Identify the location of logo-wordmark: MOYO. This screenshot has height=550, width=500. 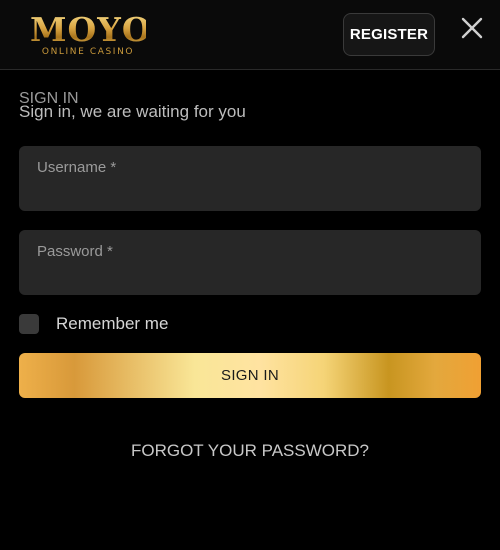
(91, 29).